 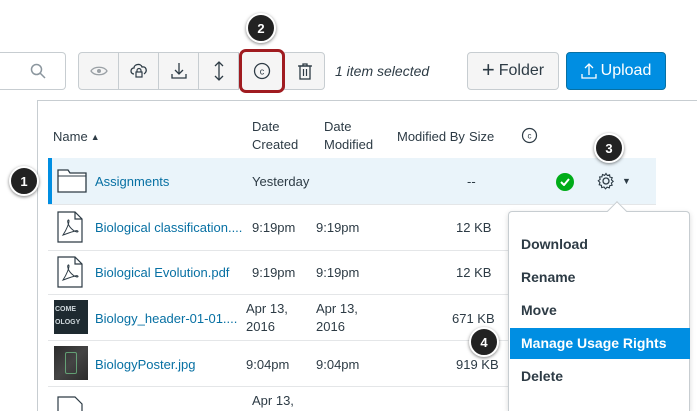 I want to click on chevron-down-icon: ▼, so click(x=626, y=181).